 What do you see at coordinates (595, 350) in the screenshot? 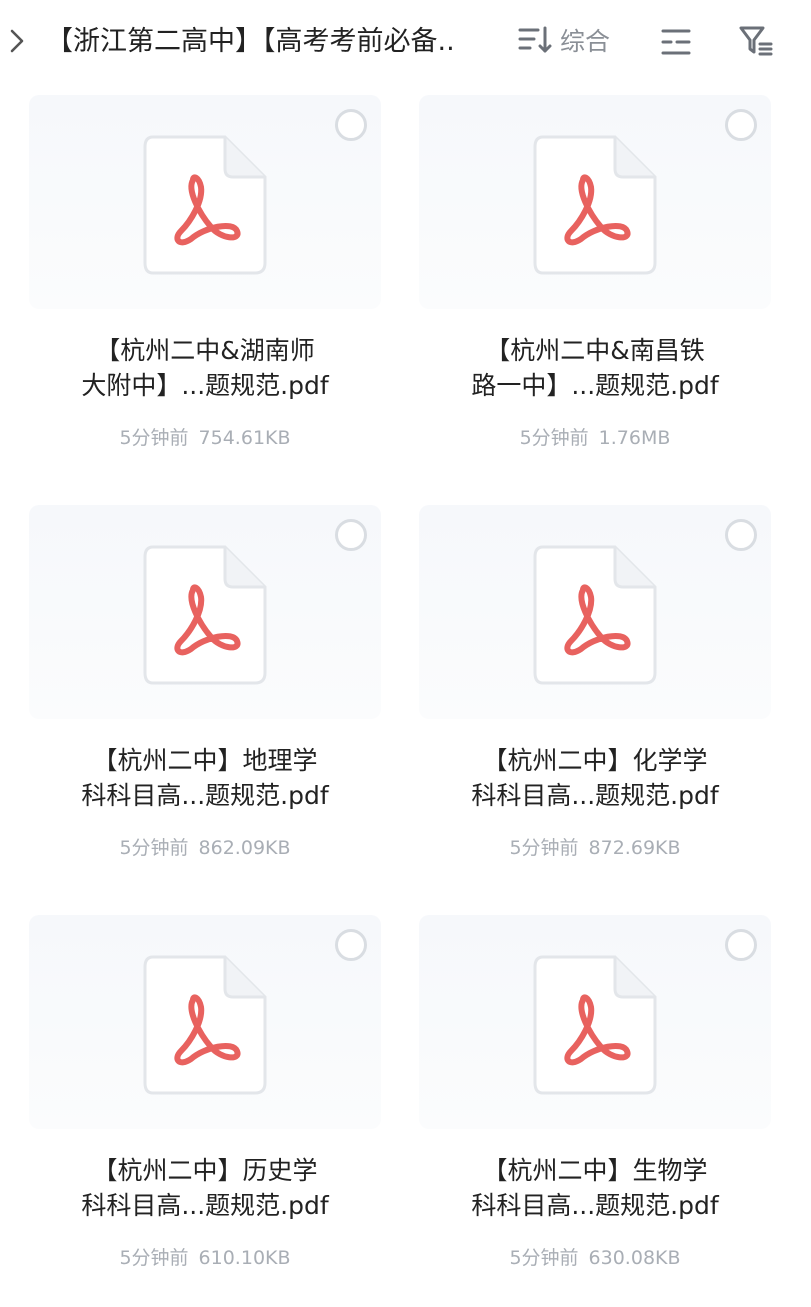
I see `file-name-line: 【杭州二中&南昌铁` at bounding box center [595, 350].